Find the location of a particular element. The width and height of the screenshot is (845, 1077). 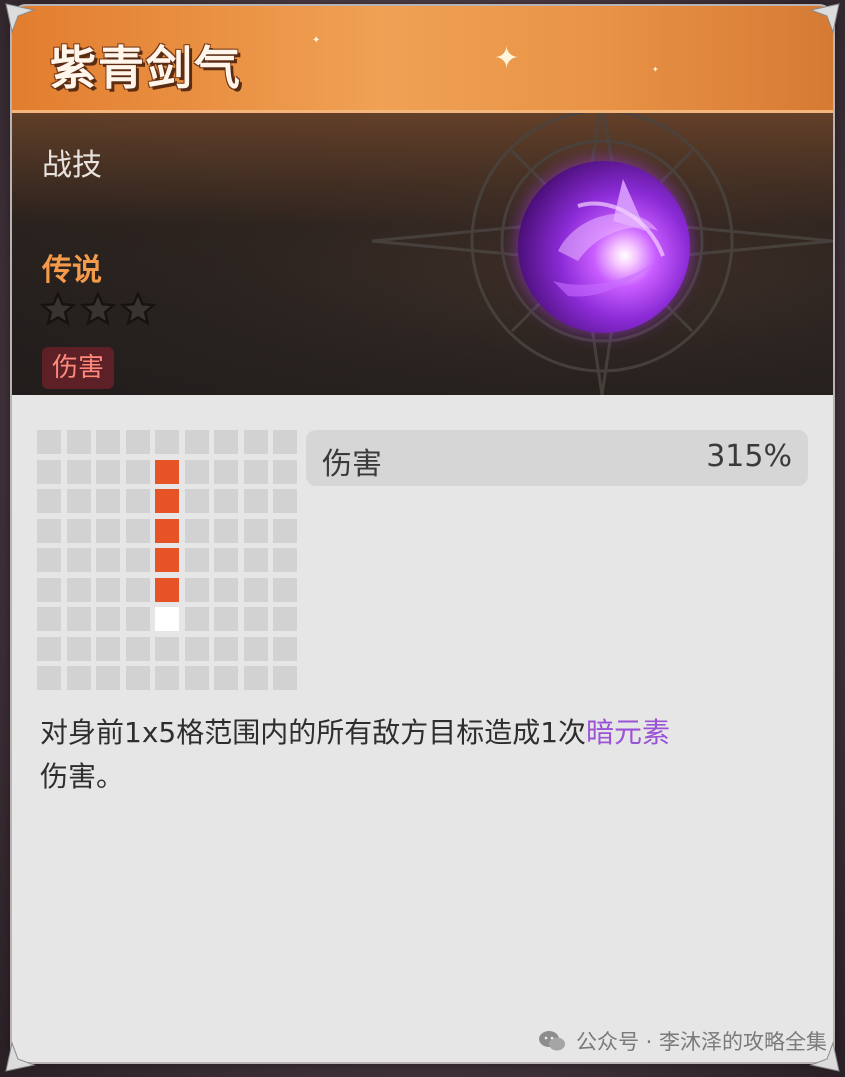

attack-range-grid is located at coordinates (169, 562).